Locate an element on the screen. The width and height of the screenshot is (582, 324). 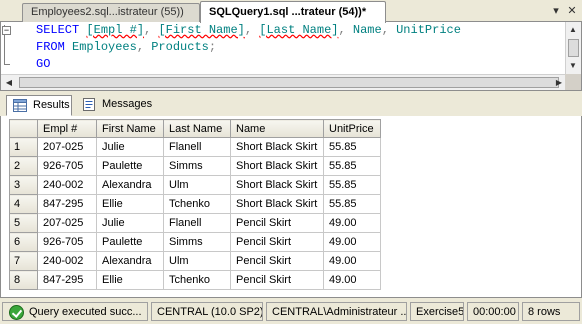
column-header: UnitPrice is located at coordinates (352, 128).